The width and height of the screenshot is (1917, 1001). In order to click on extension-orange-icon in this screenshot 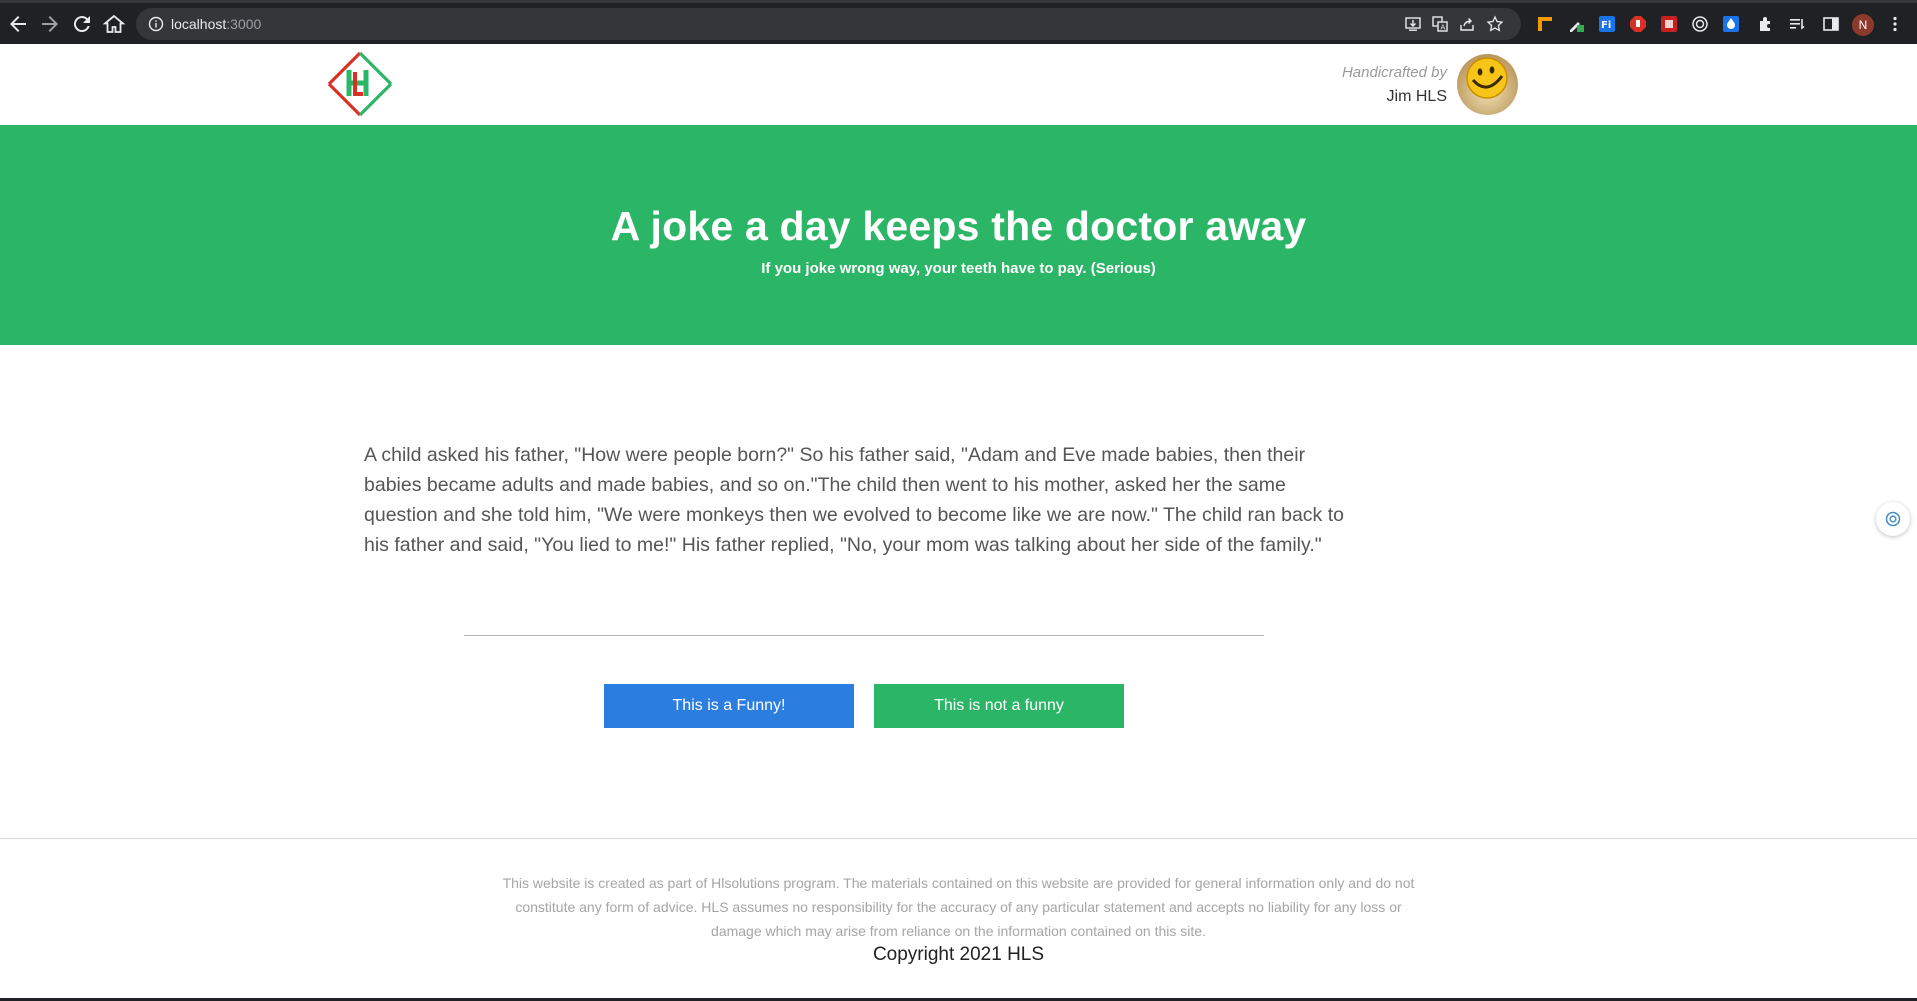, I will do `click(1545, 24)`.